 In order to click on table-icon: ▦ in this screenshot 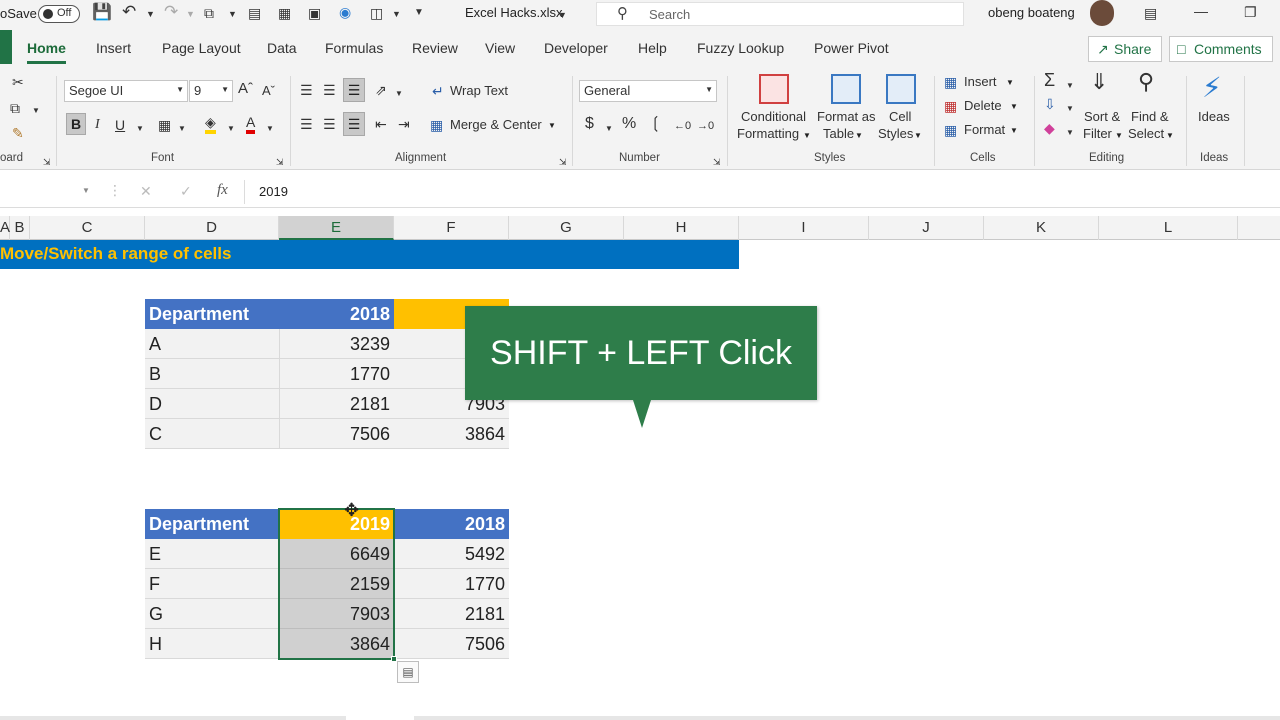, I will do `click(284, 13)`.